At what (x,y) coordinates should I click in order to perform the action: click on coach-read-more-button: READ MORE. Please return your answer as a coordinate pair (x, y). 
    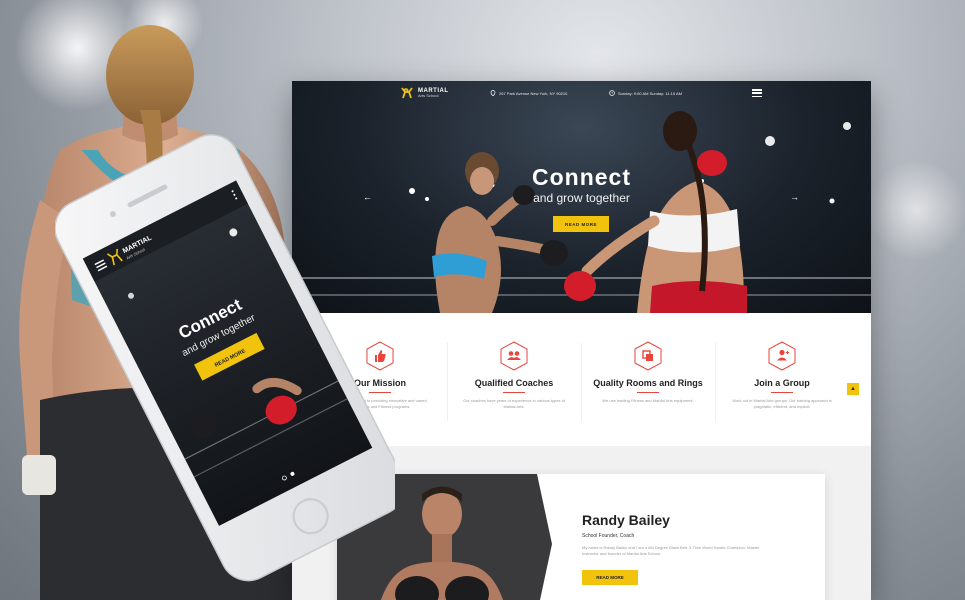
    Looking at the image, I should click on (610, 577).